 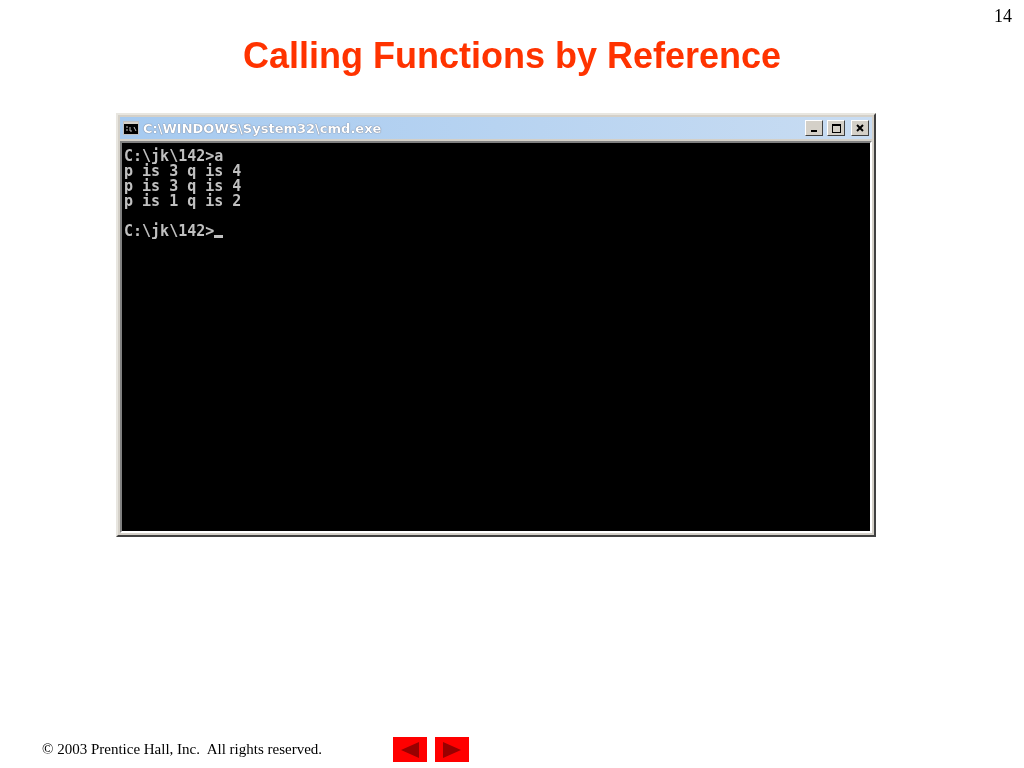 I want to click on right-triangle-icon, so click(x=452, y=749).